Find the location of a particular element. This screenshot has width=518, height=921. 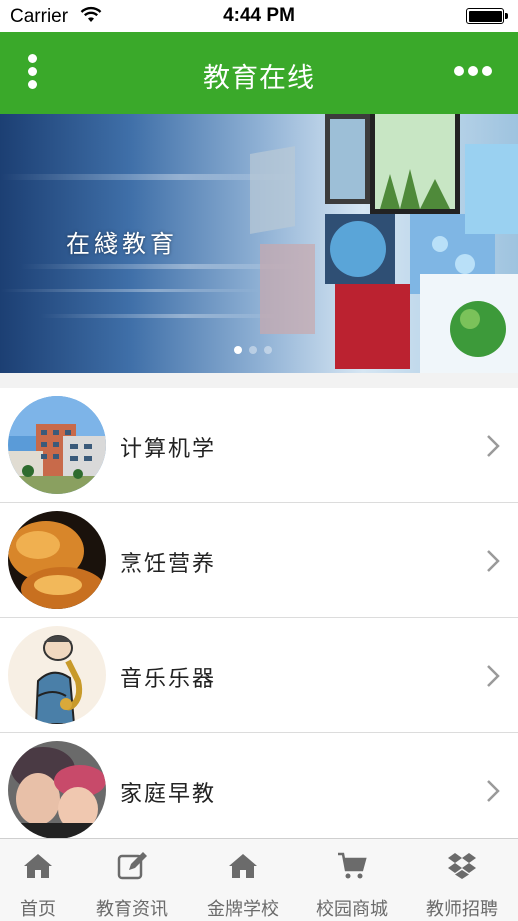

bread-photo-thumbnail is located at coordinates (57, 560).